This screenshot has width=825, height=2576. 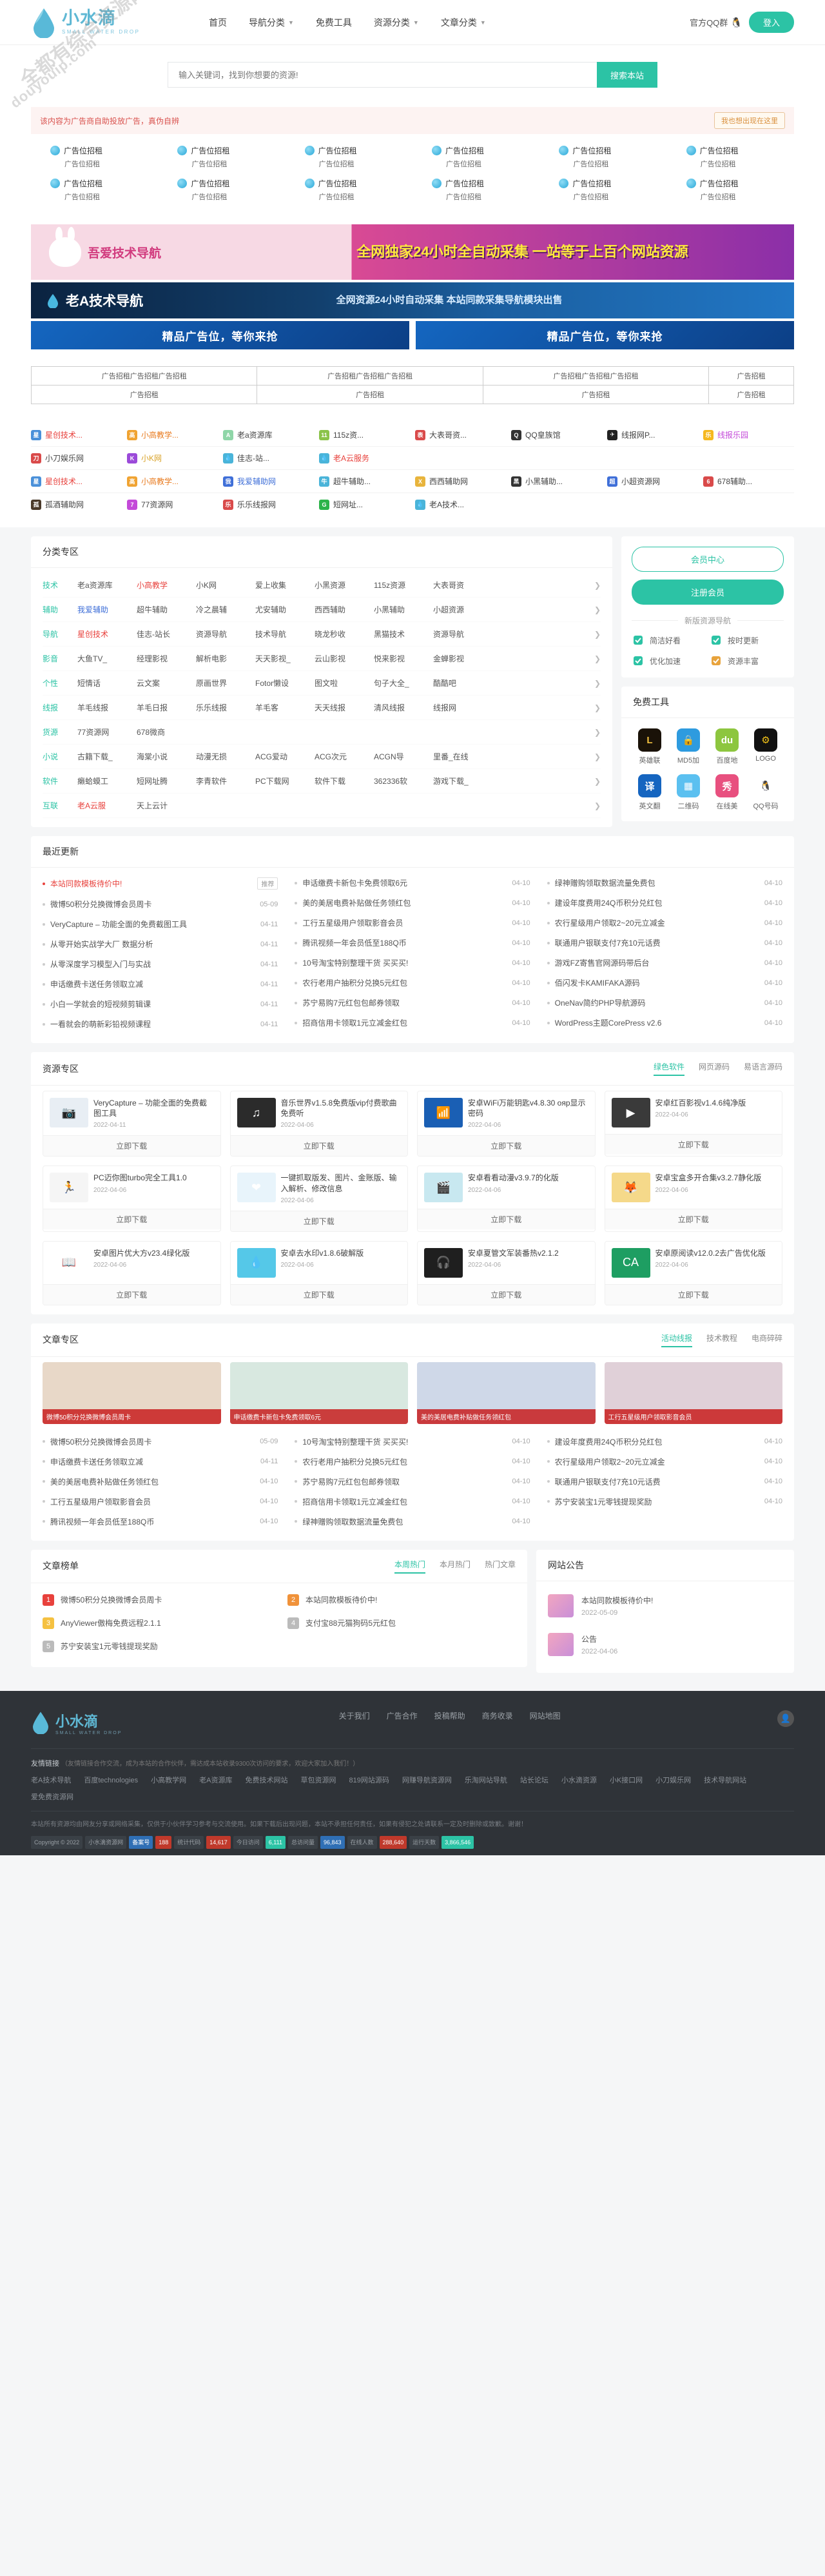 What do you see at coordinates (748, 434) in the screenshot?
I see `nav-tag: 乐 线报乐园` at bounding box center [748, 434].